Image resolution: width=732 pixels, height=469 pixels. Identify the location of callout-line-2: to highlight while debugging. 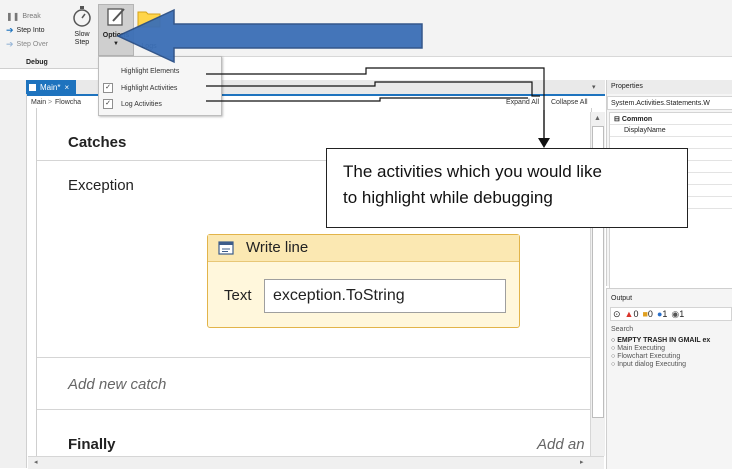
(448, 197).